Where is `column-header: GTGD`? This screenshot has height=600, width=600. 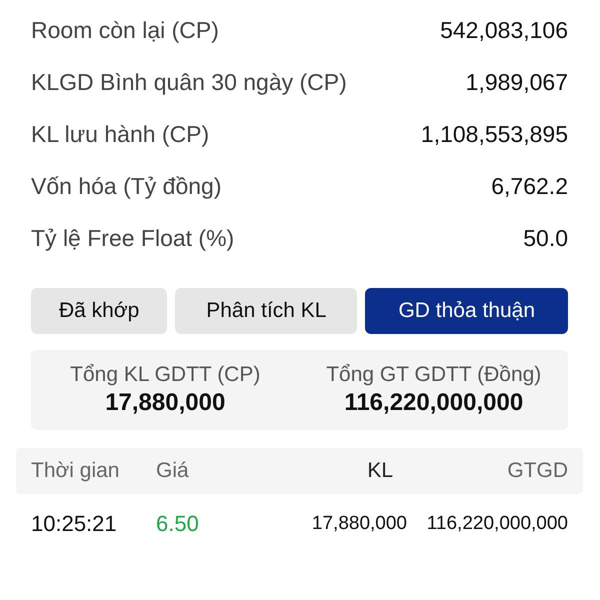 column-header: GTGD is located at coordinates (537, 471).